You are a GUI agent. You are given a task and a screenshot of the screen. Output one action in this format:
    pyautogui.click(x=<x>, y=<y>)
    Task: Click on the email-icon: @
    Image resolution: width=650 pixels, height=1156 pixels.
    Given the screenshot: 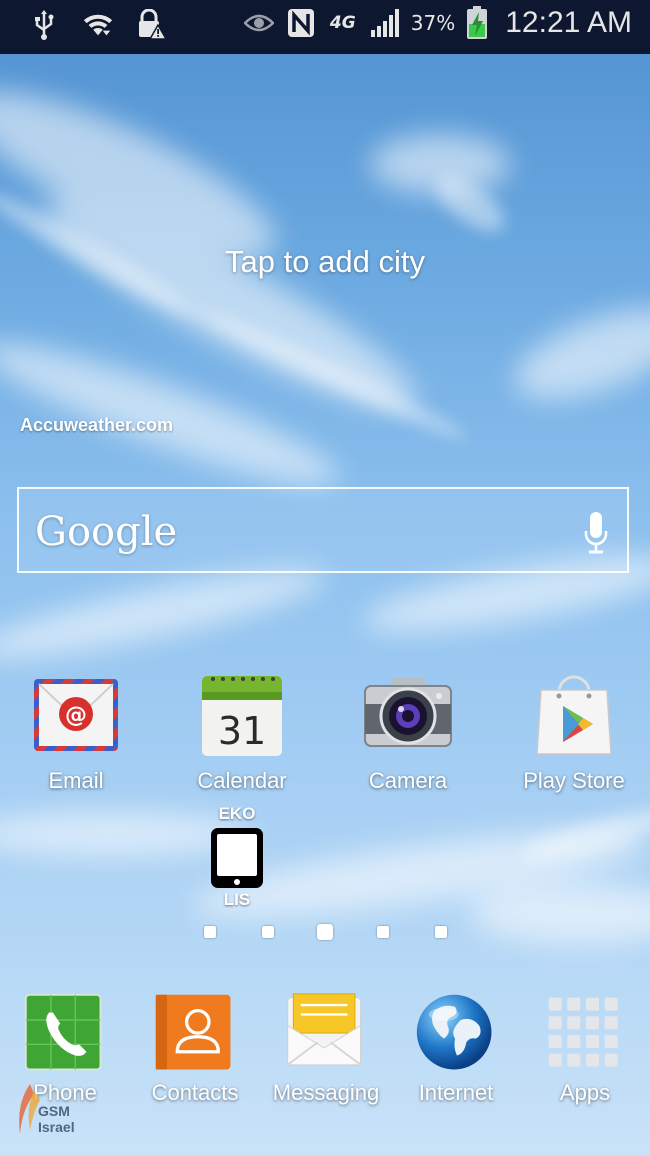 What is the action you would take?
    pyautogui.click(x=76, y=715)
    